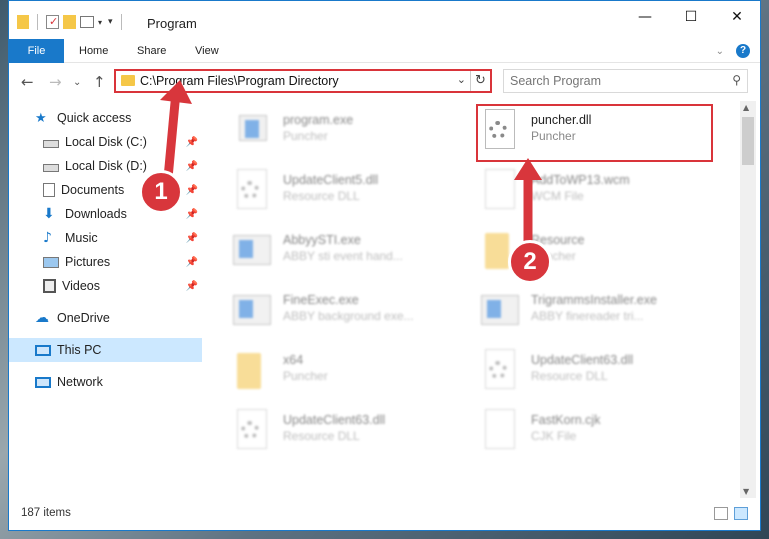 This screenshot has width=769, height=539. Describe the element at coordinates (691, 17) in the screenshot. I see `maximize-button: ☐` at that location.